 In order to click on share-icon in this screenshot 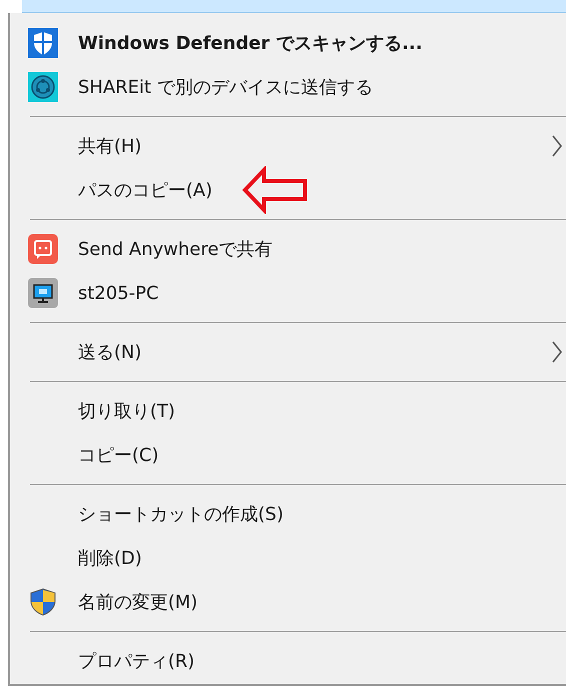, I will do `click(43, 87)`.